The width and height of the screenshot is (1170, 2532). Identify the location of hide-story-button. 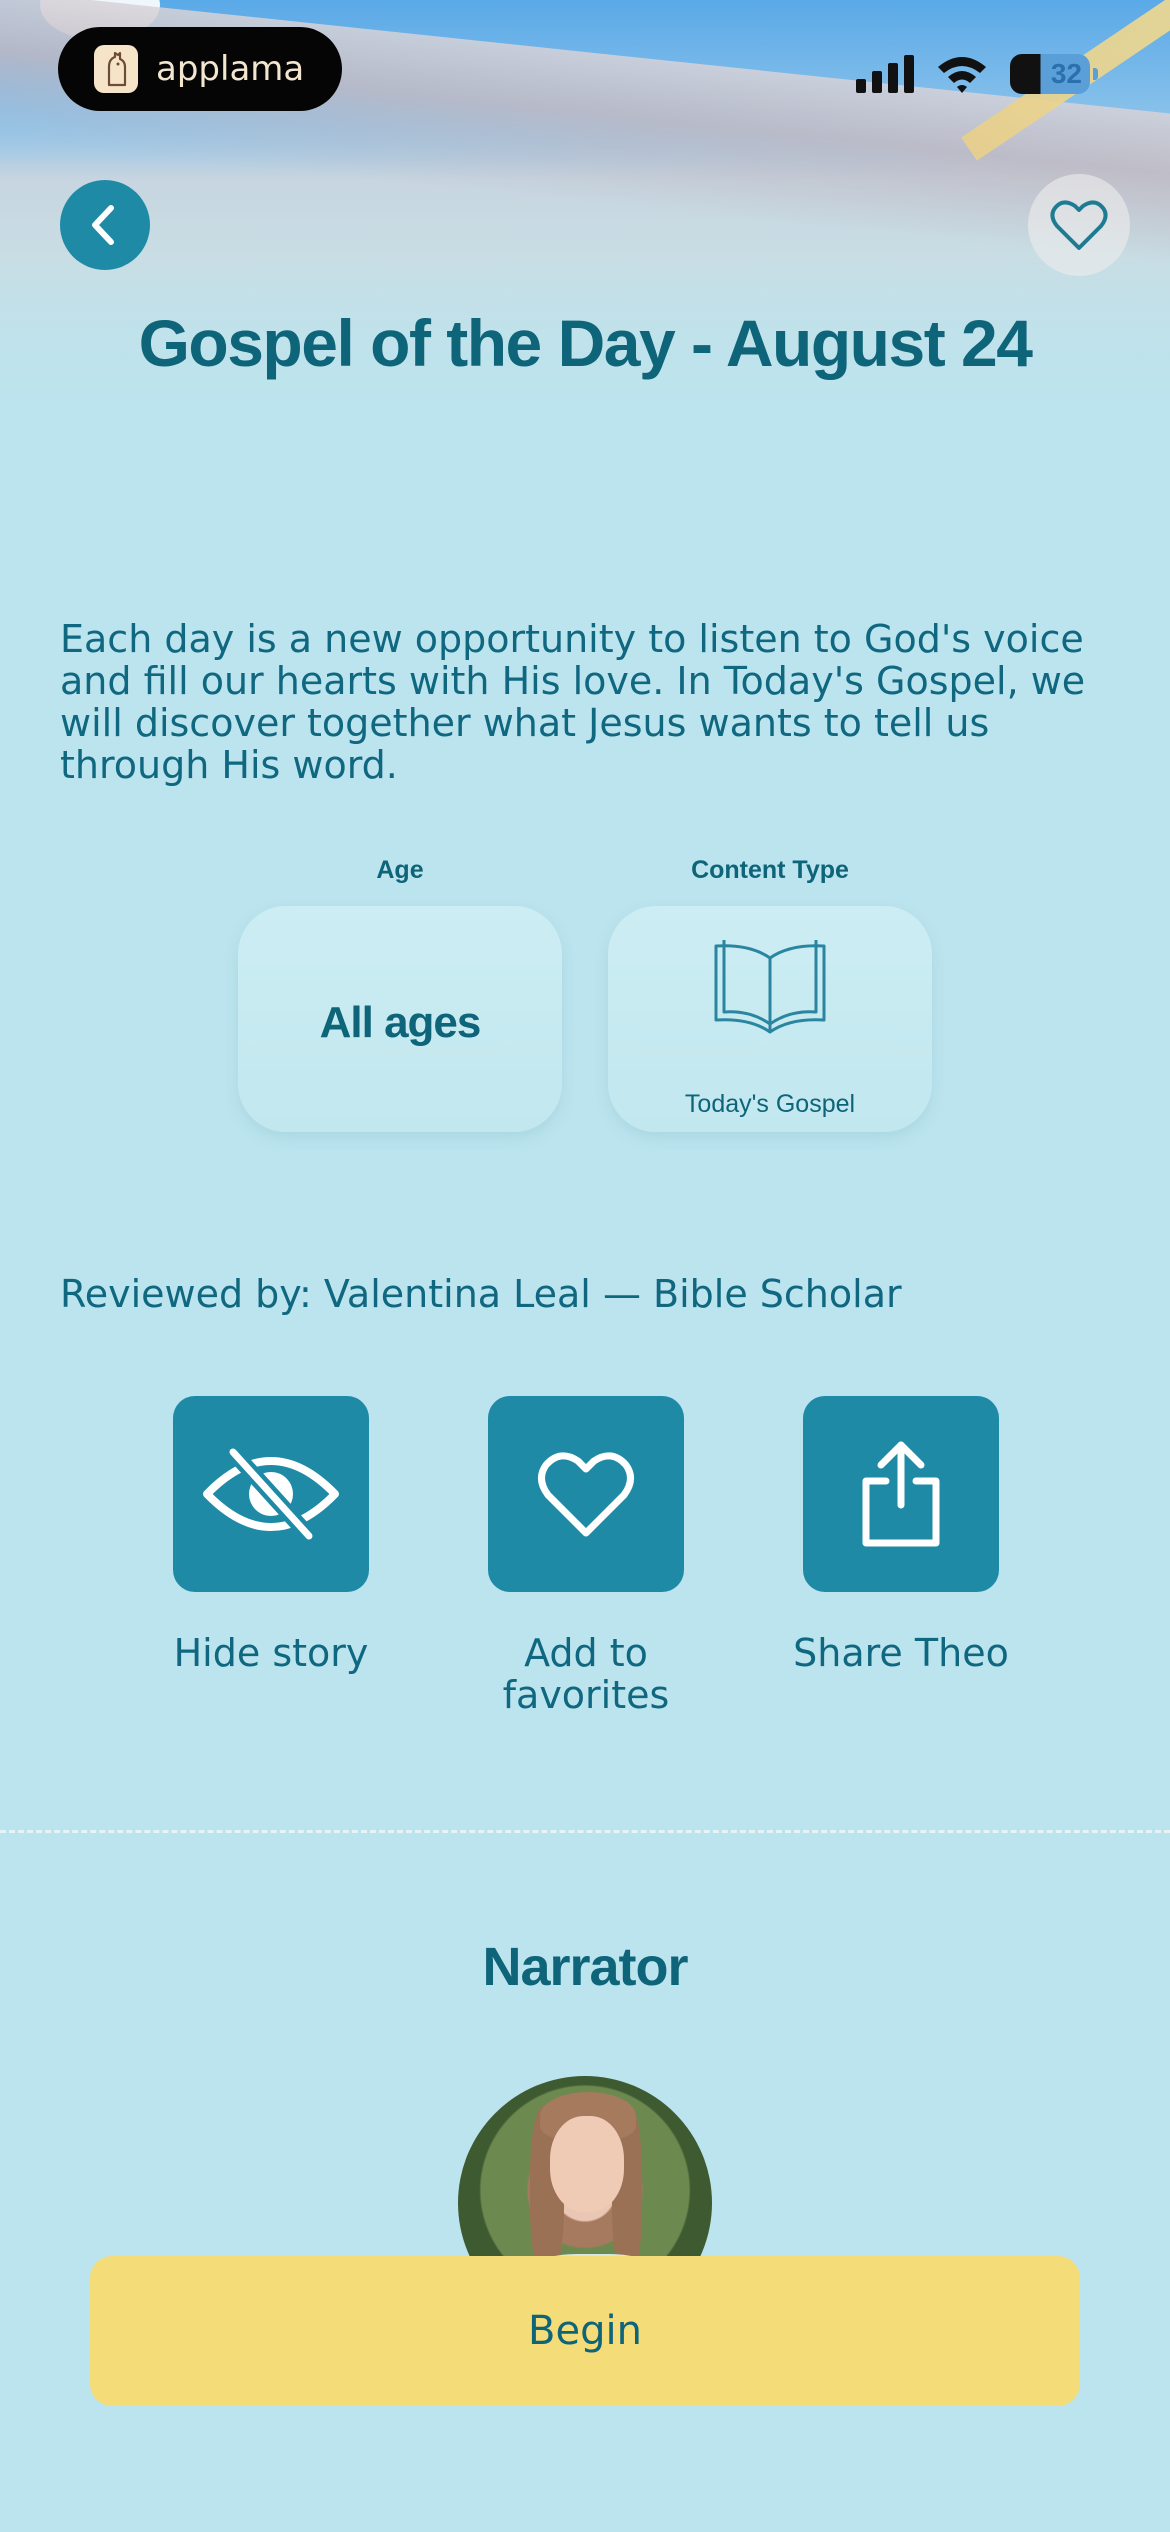
(271, 1494).